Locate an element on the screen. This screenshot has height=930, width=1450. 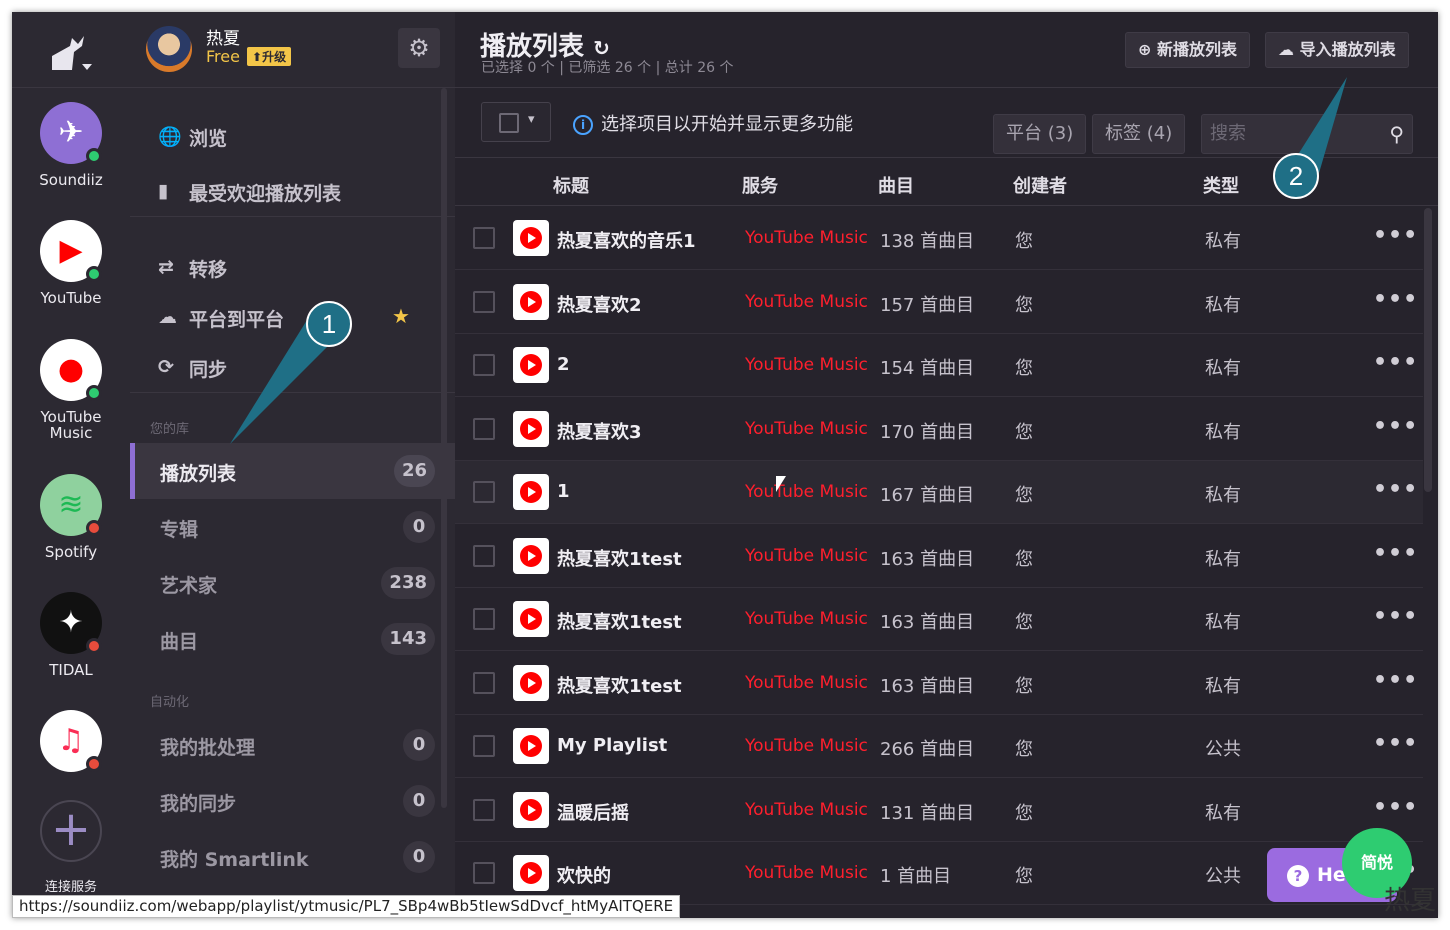
nav-popular: ▮ 最受欢迎播放列表 is located at coordinates (292, 191).